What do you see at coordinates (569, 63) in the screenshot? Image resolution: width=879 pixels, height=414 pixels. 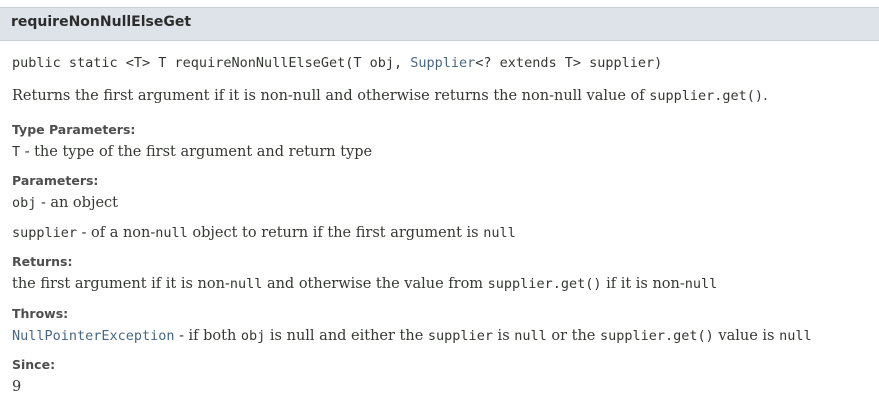 I see `signature-suffix: <? extends T> supplier)` at bounding box center [569, 63].